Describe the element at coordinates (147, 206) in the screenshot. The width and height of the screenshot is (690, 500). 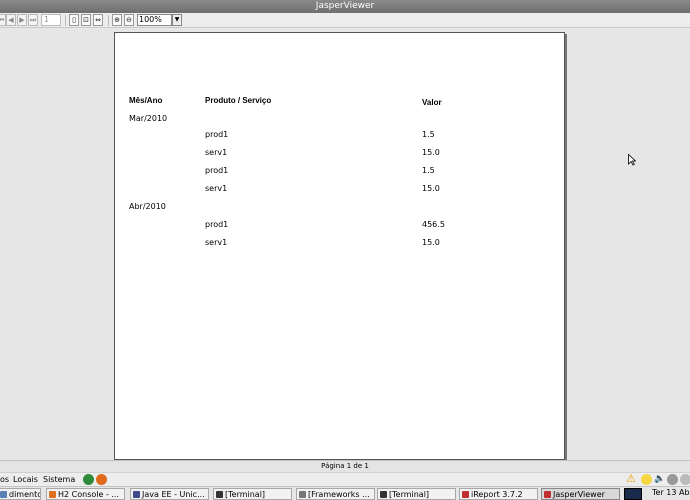
I see `group-label: Abr/2010` at that location.